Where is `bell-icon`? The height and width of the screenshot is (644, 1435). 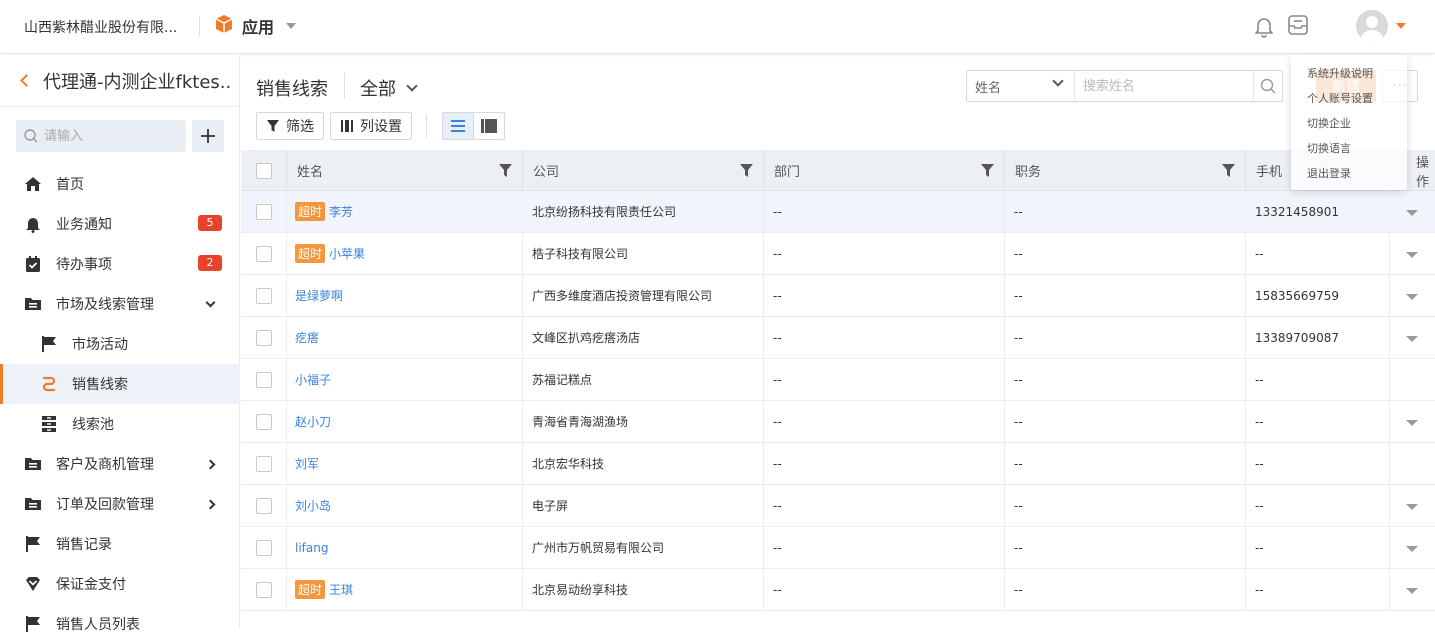
bell-icon is located at coordinates (1264, 28).